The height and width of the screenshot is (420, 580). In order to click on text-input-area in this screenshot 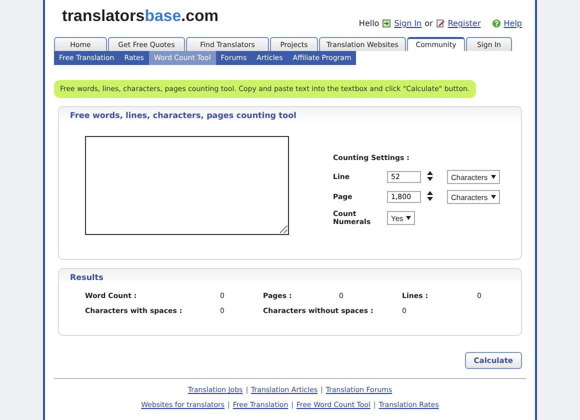, I will do `click(187, 185)`.